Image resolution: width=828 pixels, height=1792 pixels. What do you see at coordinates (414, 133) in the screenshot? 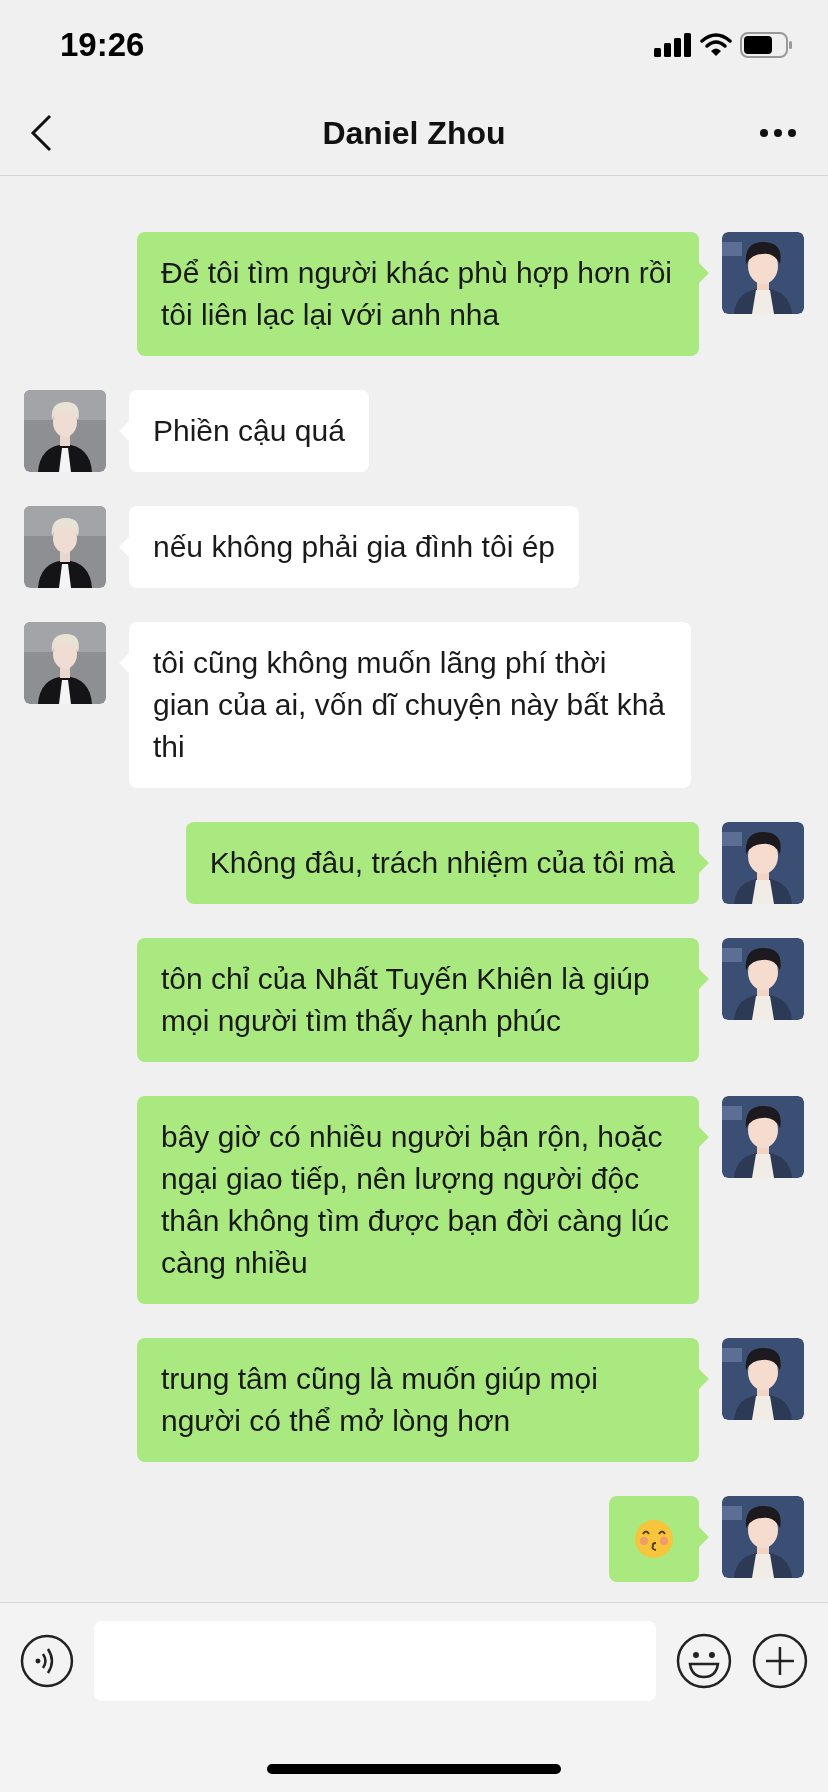
I see `chat-title: Daniel Zhou` at bounding box center [414, 133].